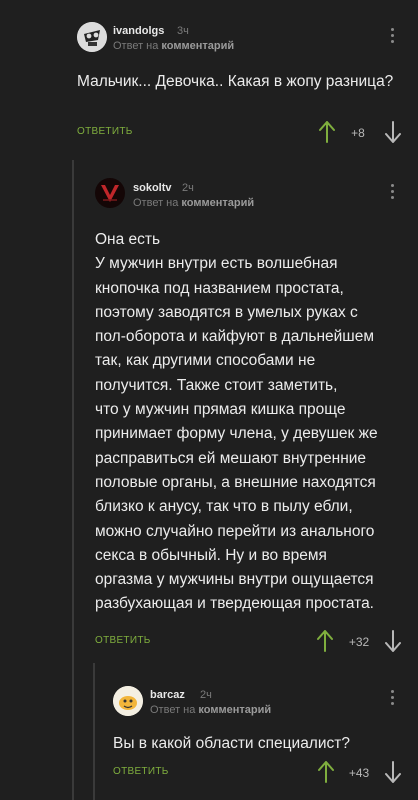 The width and height of the screenshot is (418, 800). I want to click on cartoon-avatar-icon, so click(128, 701).